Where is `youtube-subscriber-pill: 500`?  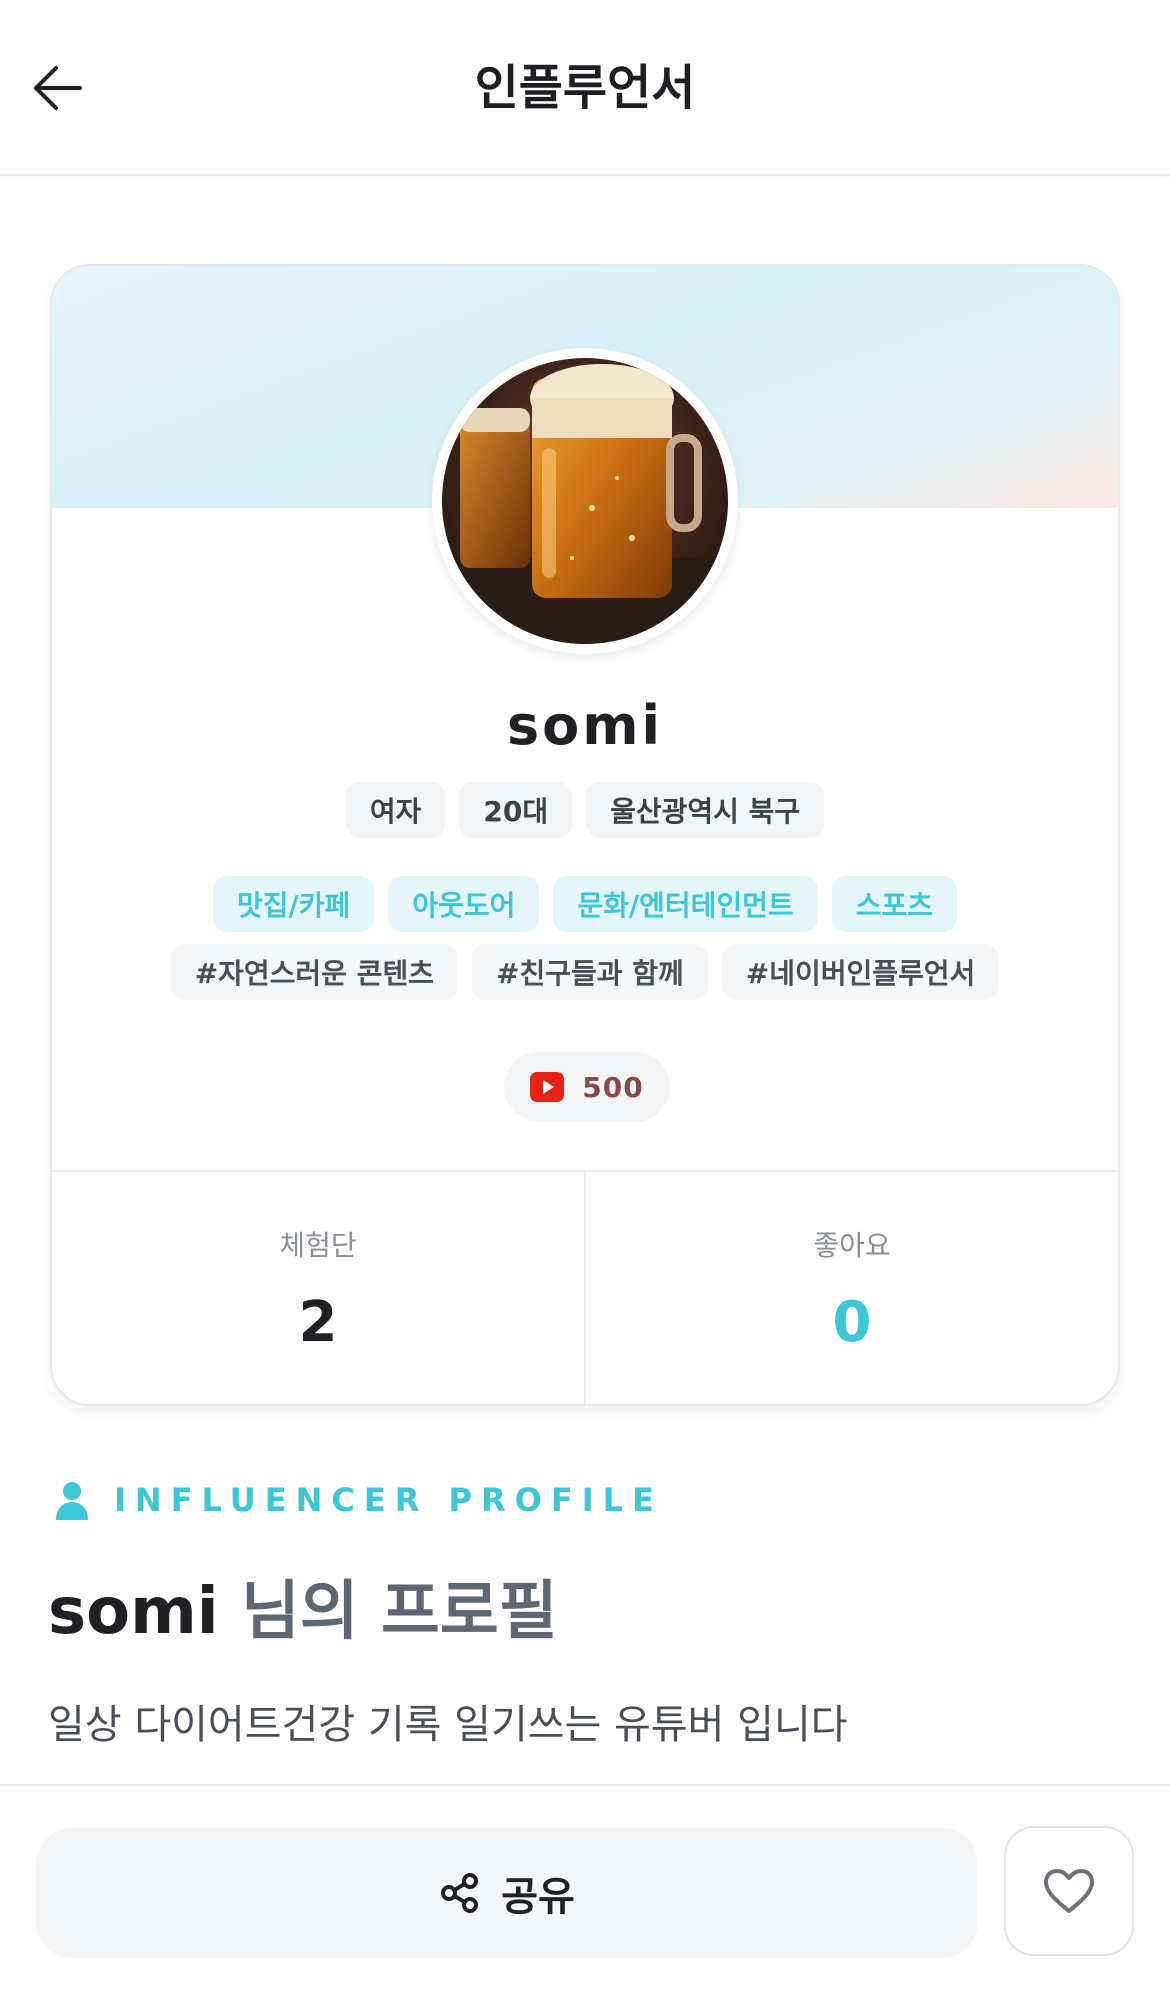
youtube-subscriber-pill: 500 is located at coordinates (587, 1087).